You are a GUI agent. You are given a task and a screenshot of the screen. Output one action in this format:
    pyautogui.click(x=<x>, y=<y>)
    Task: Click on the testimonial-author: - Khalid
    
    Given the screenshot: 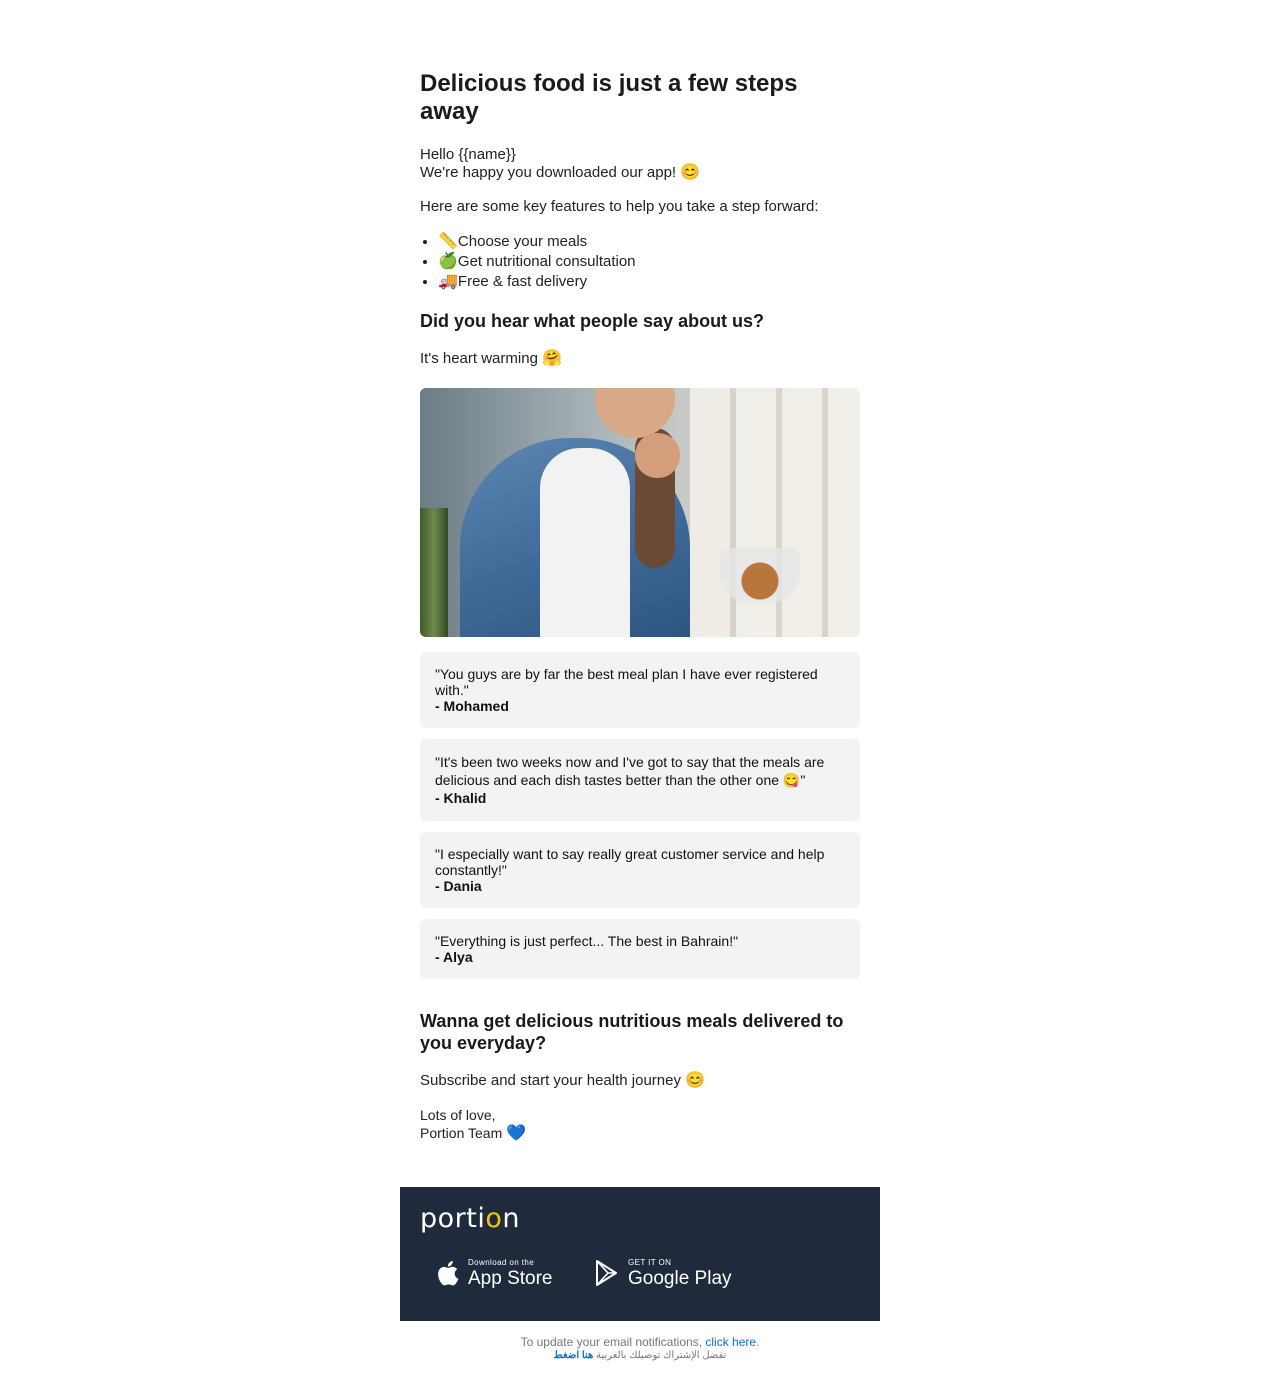 What is the action you would take?
    pyautogui.click(x=461, y=798)
    